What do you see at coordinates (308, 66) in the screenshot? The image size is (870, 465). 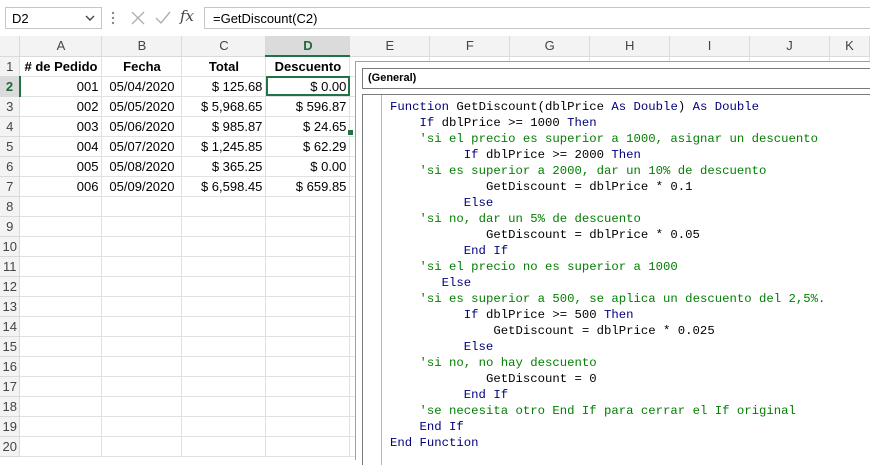 I see `cell-d1: Descuento` at bounding box center [308, 66].